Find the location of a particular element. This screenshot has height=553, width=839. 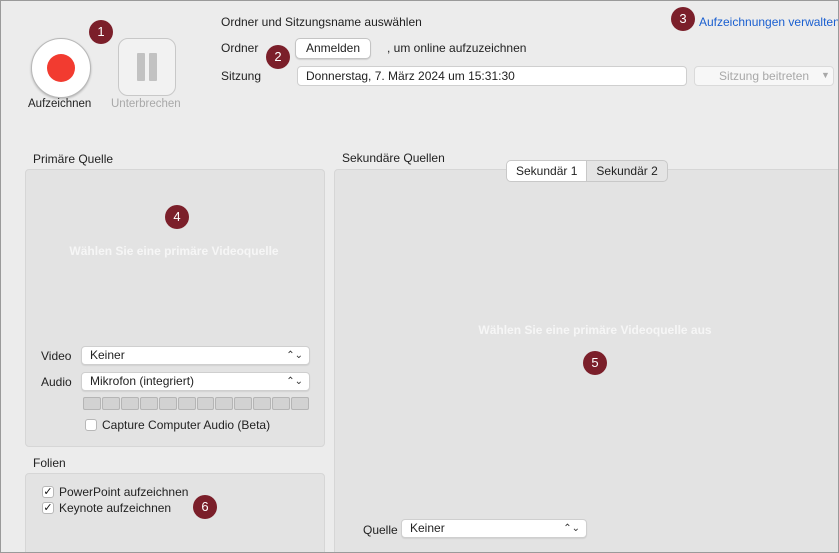

primary-source-title: Primäre Quelle is located at coordinates (73, 159).